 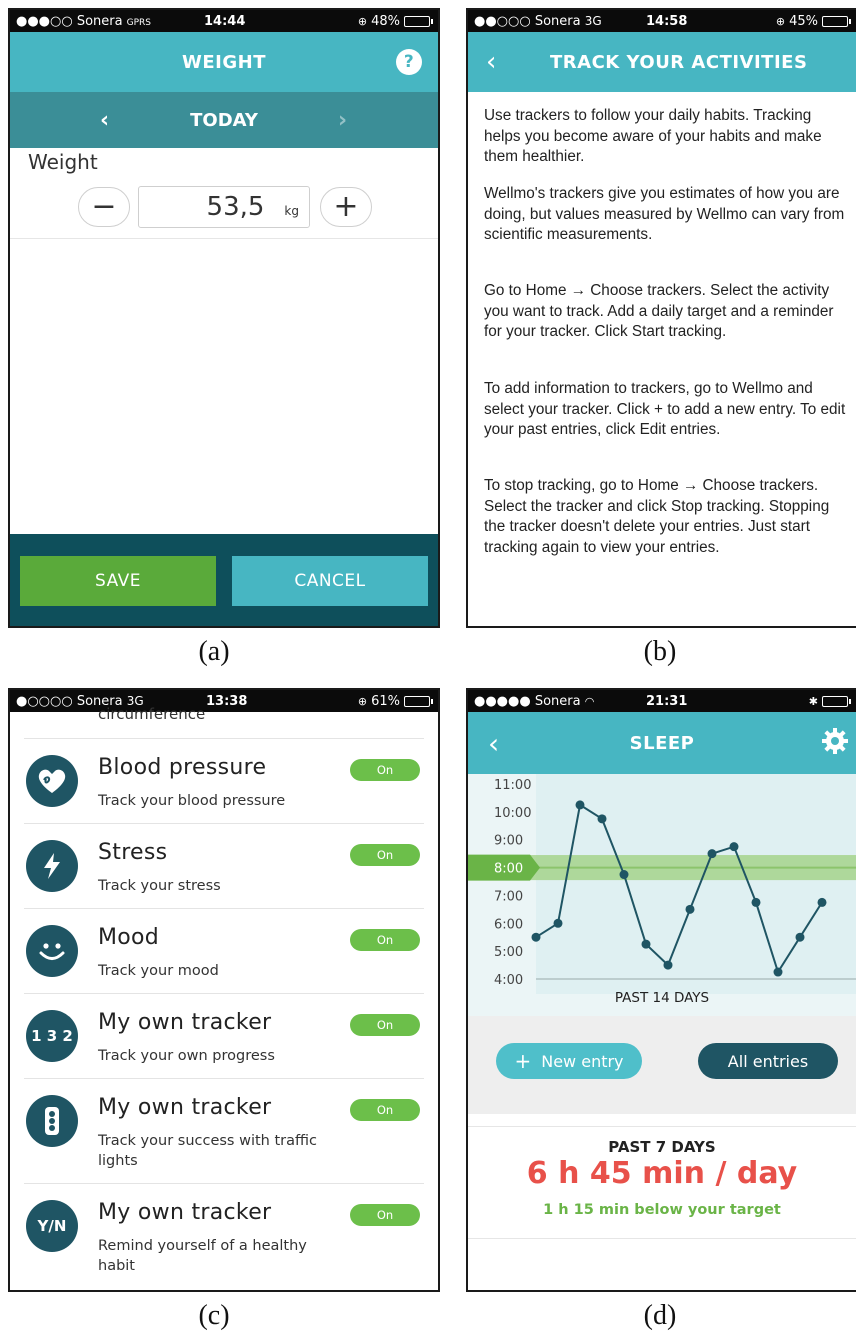 I want to click on help-icon: ?, so click(x=409, y=62).